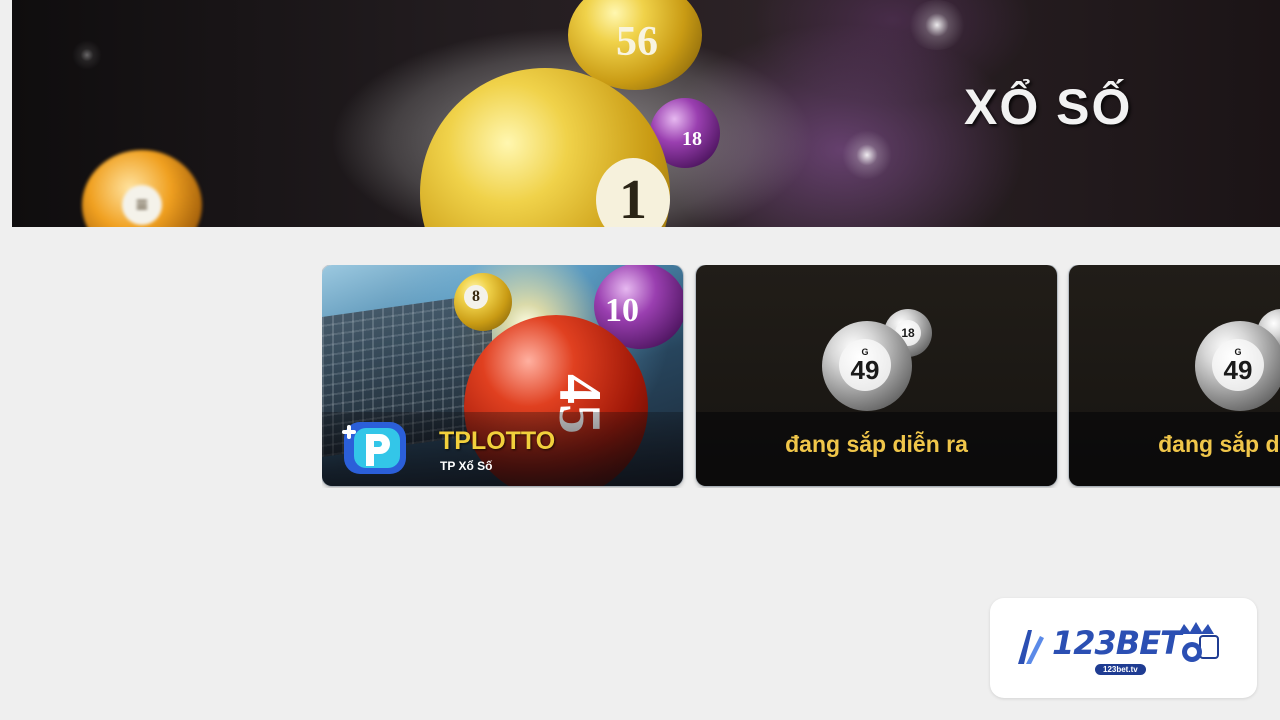 Image resolution: width=1280 pixels, height=720 pixels. What do you see at coordinates (1031, 647) in the screenshot?
I see `brand-wing-icon` at bounding box center [1031, 647].